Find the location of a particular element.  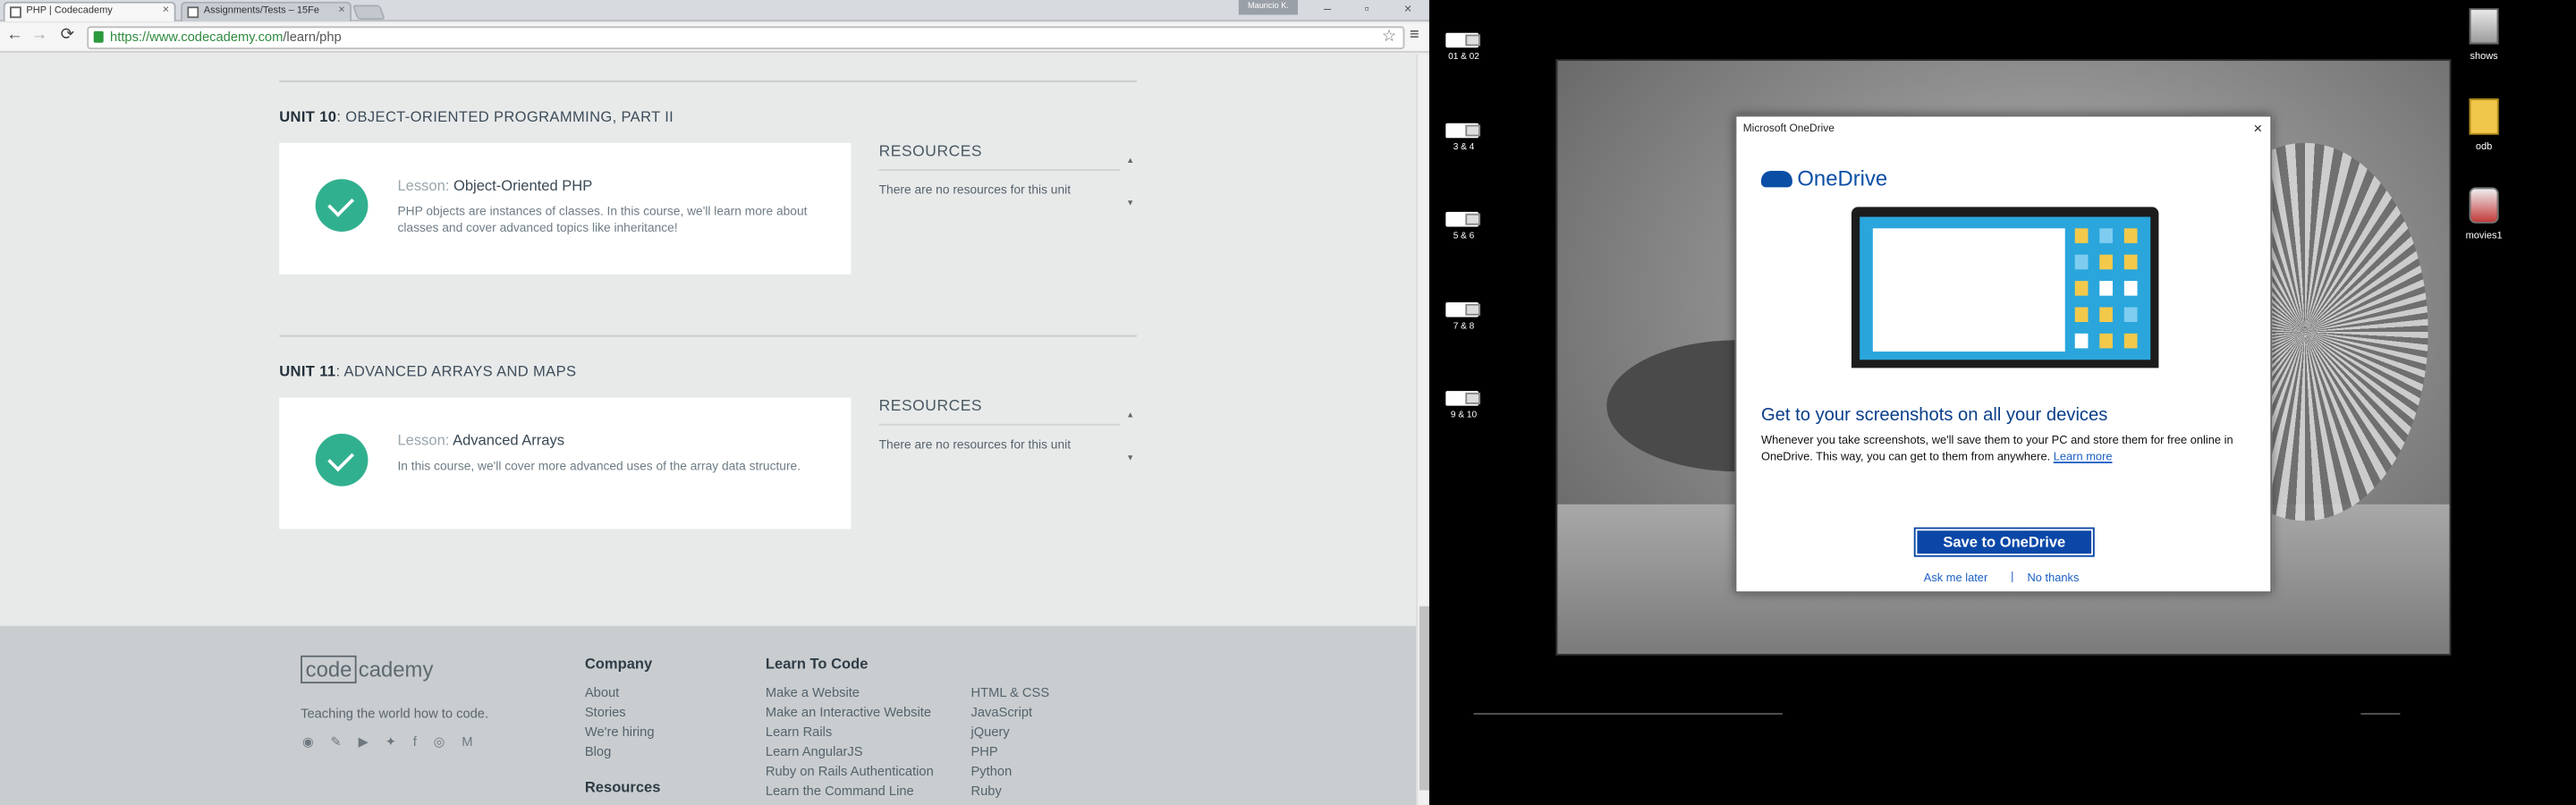

drive-icon is located at coordinates (2484, 26).